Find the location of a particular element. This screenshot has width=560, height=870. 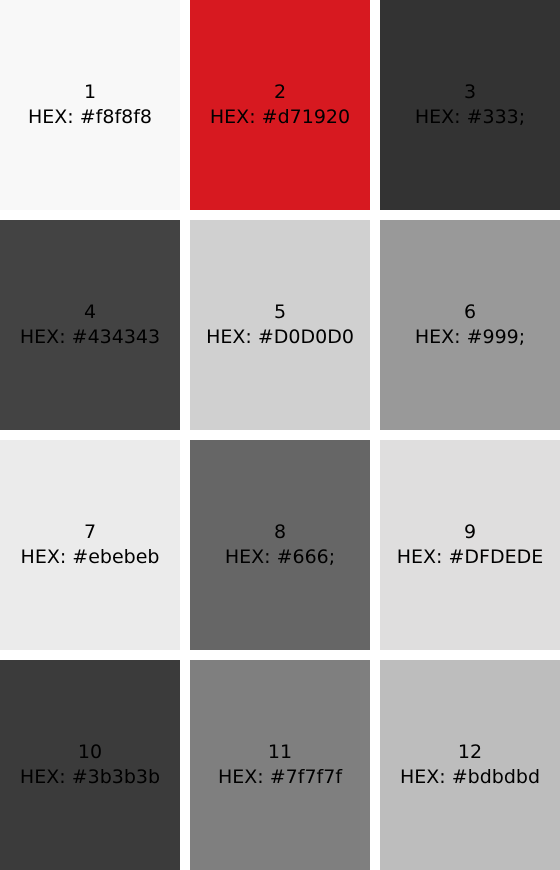

swatch-10: 10 HEX: #3b3b3b is located at coordinates (90, 765).